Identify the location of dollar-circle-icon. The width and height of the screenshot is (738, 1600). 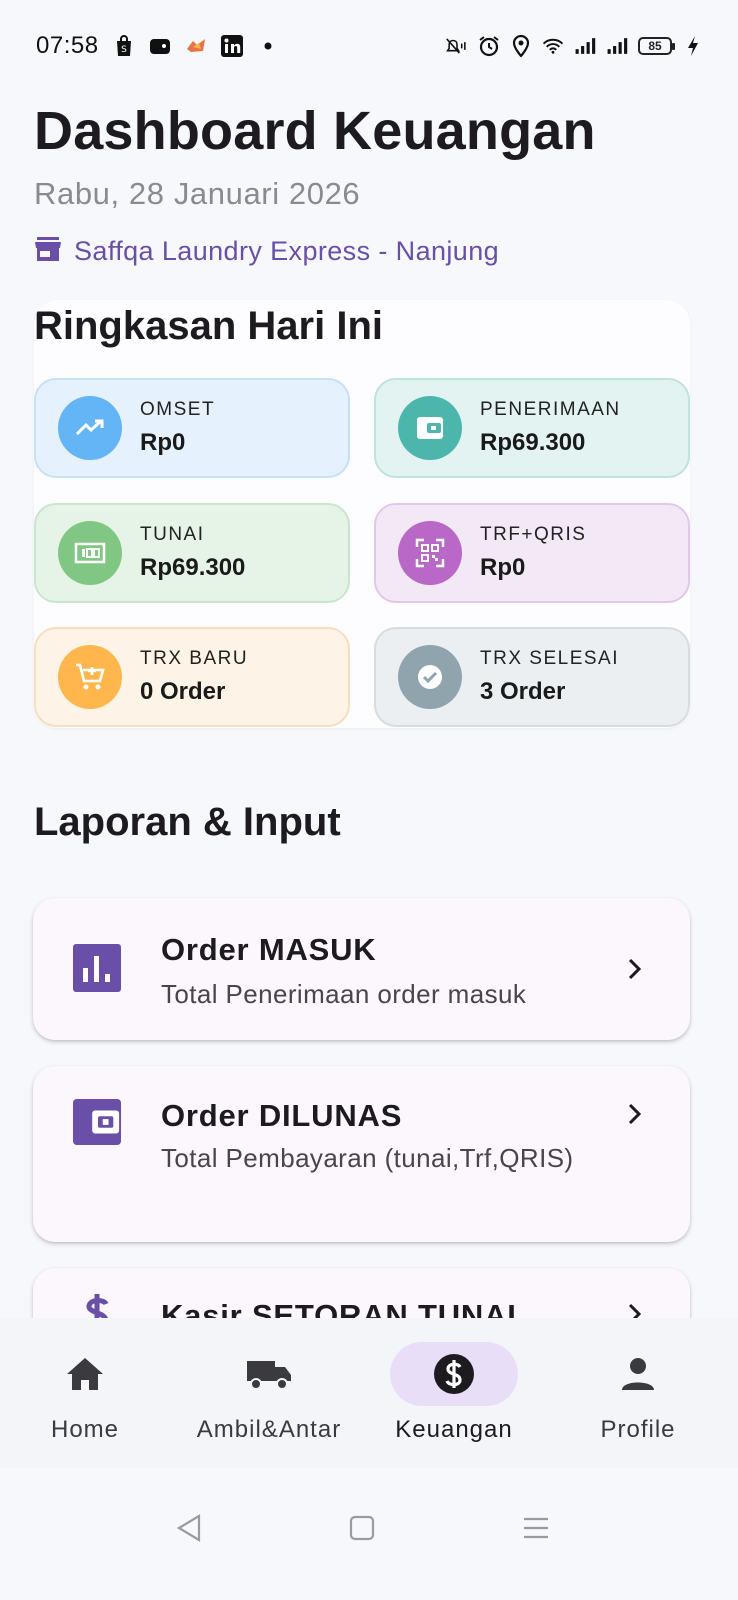
(454, 1374).